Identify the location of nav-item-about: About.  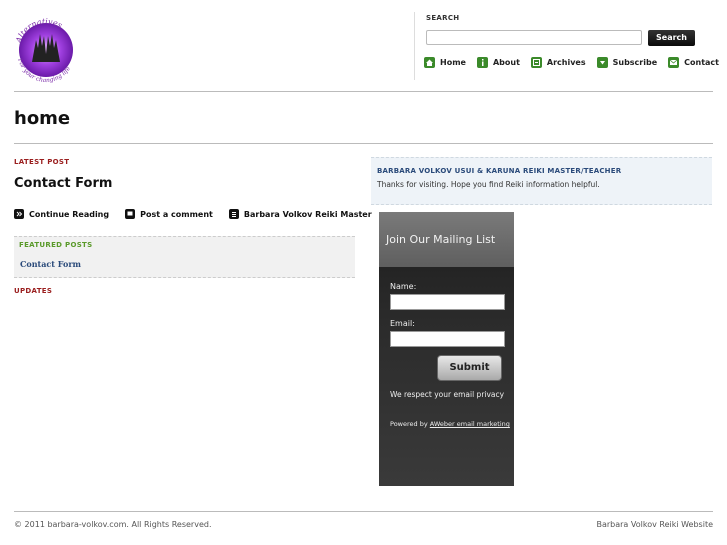
(498, 62).